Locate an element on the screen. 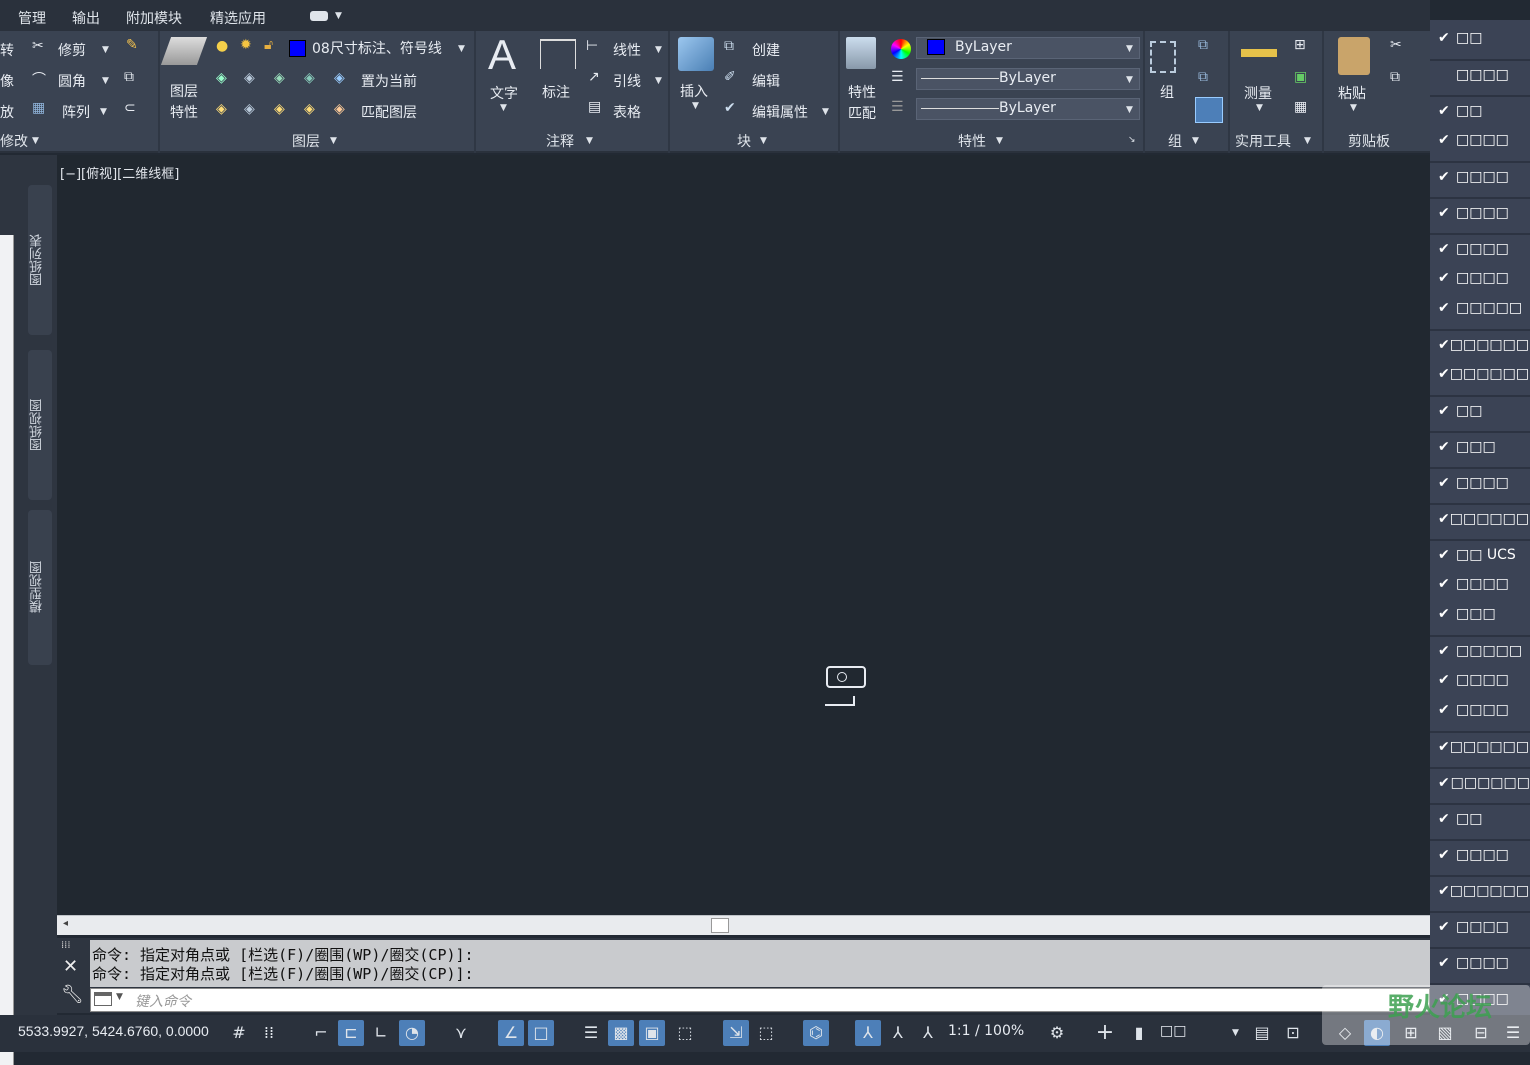 Image resolution: width=1530 pixels, height=1065 pixels. palette-scrollbar is located at coordinates (7, 650).